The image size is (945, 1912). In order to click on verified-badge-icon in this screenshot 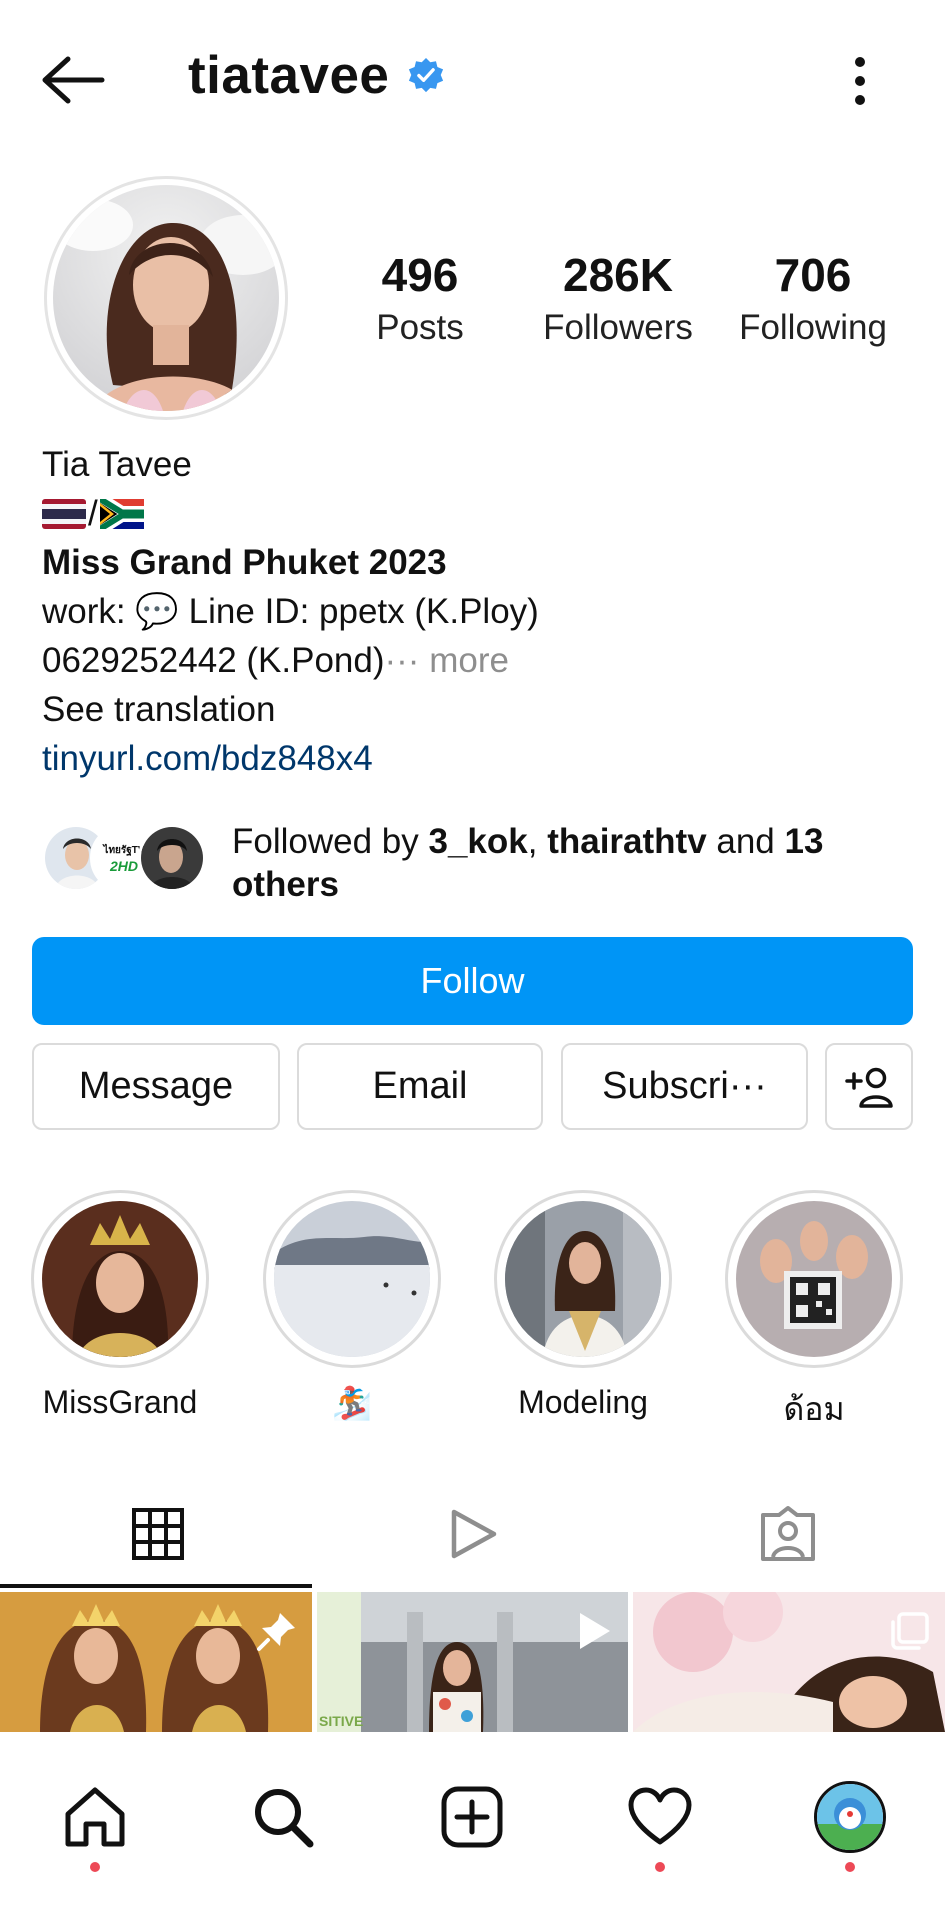, I will do `click(426, 74)`.